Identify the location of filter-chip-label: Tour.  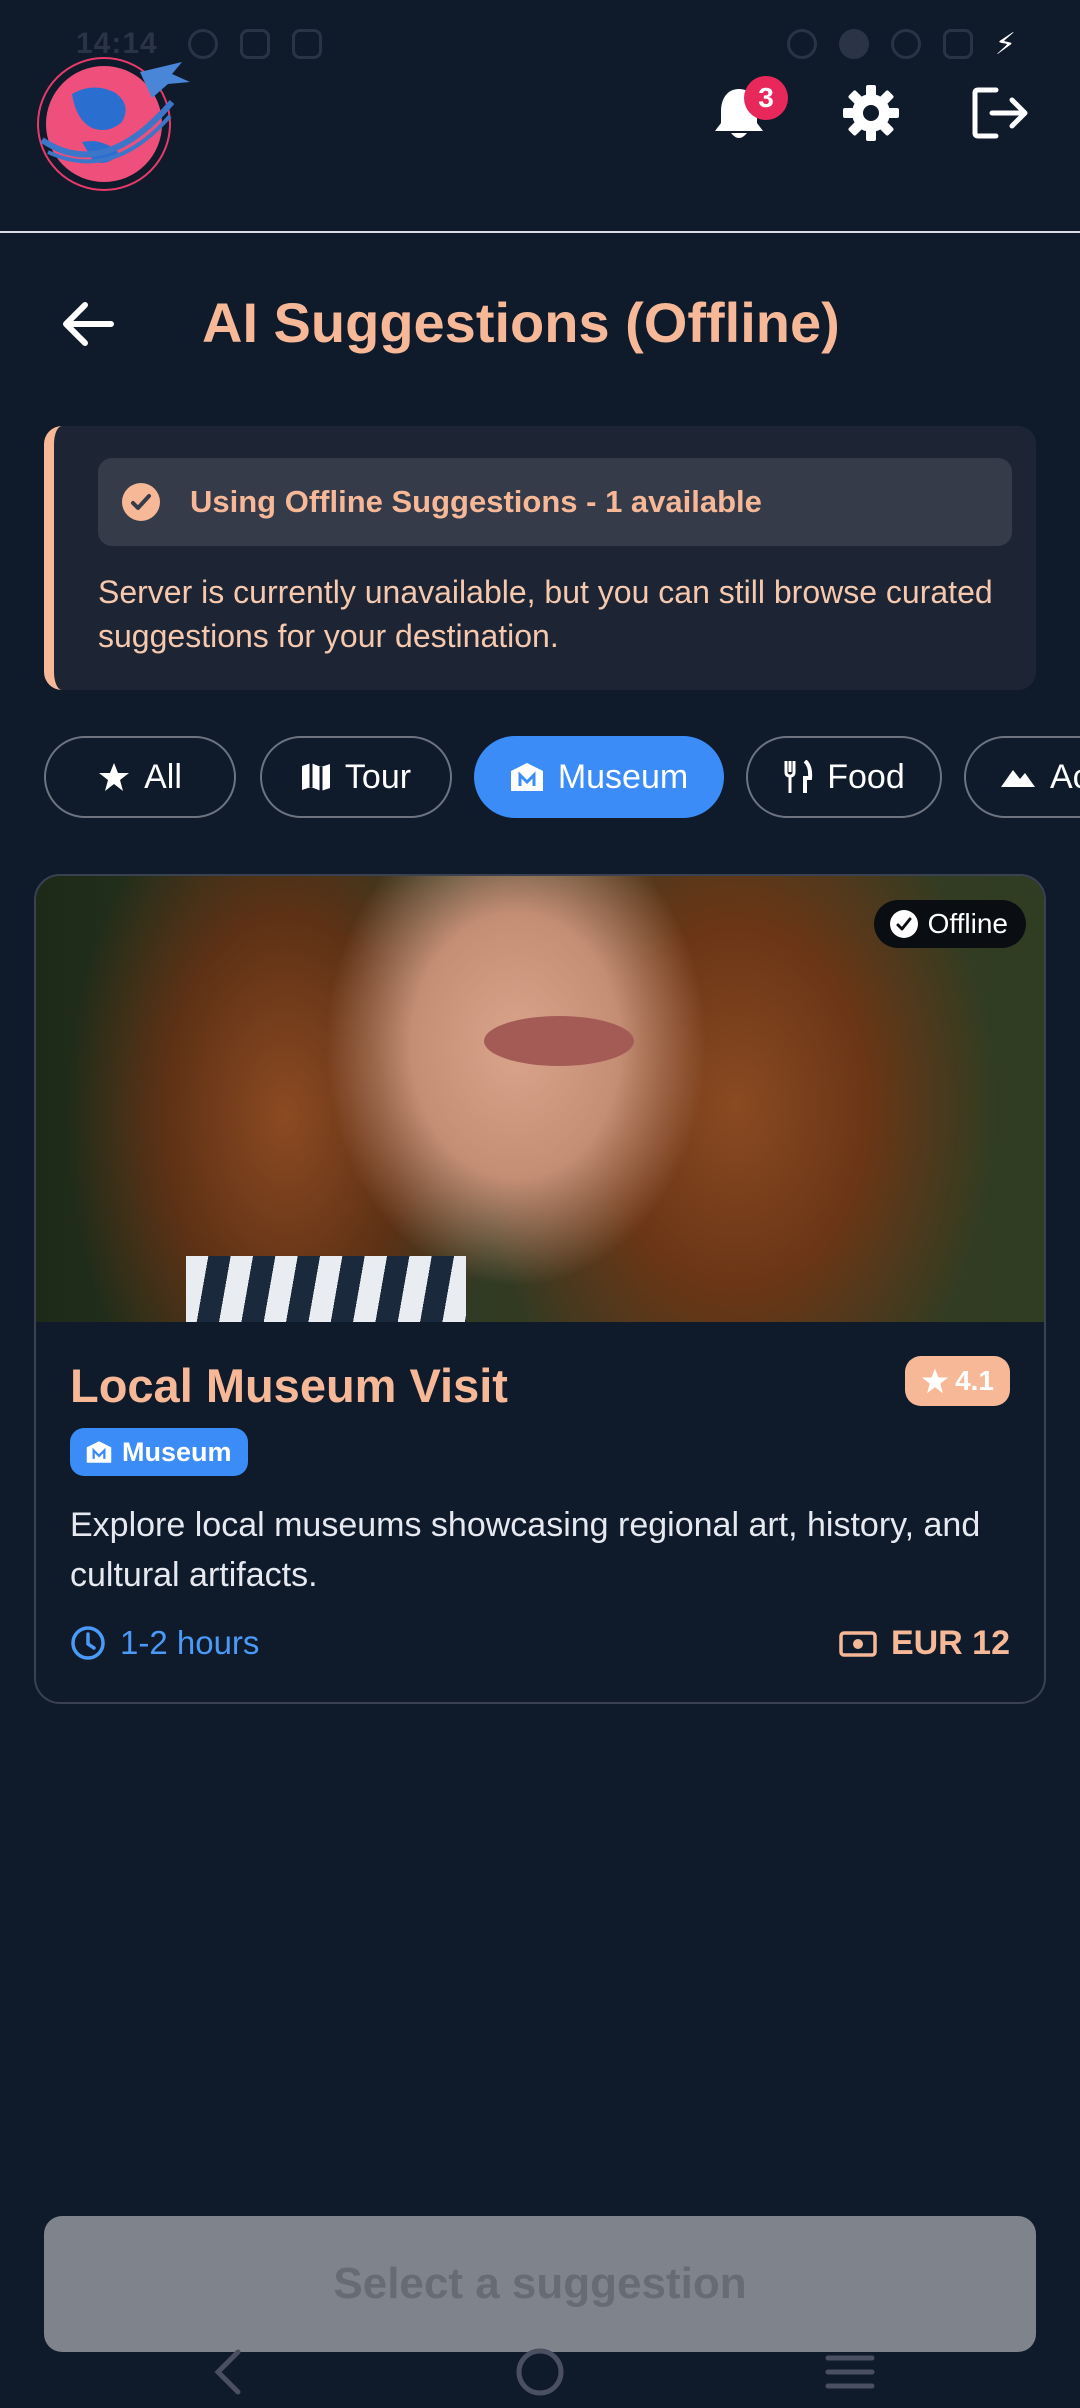
(378, 776).